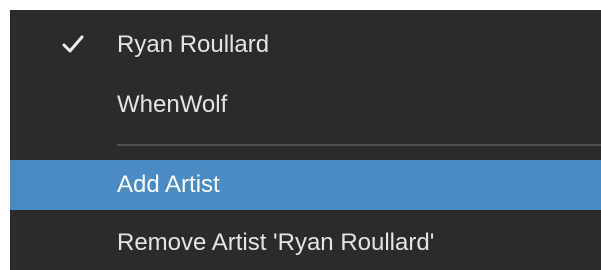 The height and width of the screenshot is (270, 601). What do you see at coordinates (168, 184) in the screenshot?
I see `menu-item-label: Add Artist` at bounding box center [168, 184].